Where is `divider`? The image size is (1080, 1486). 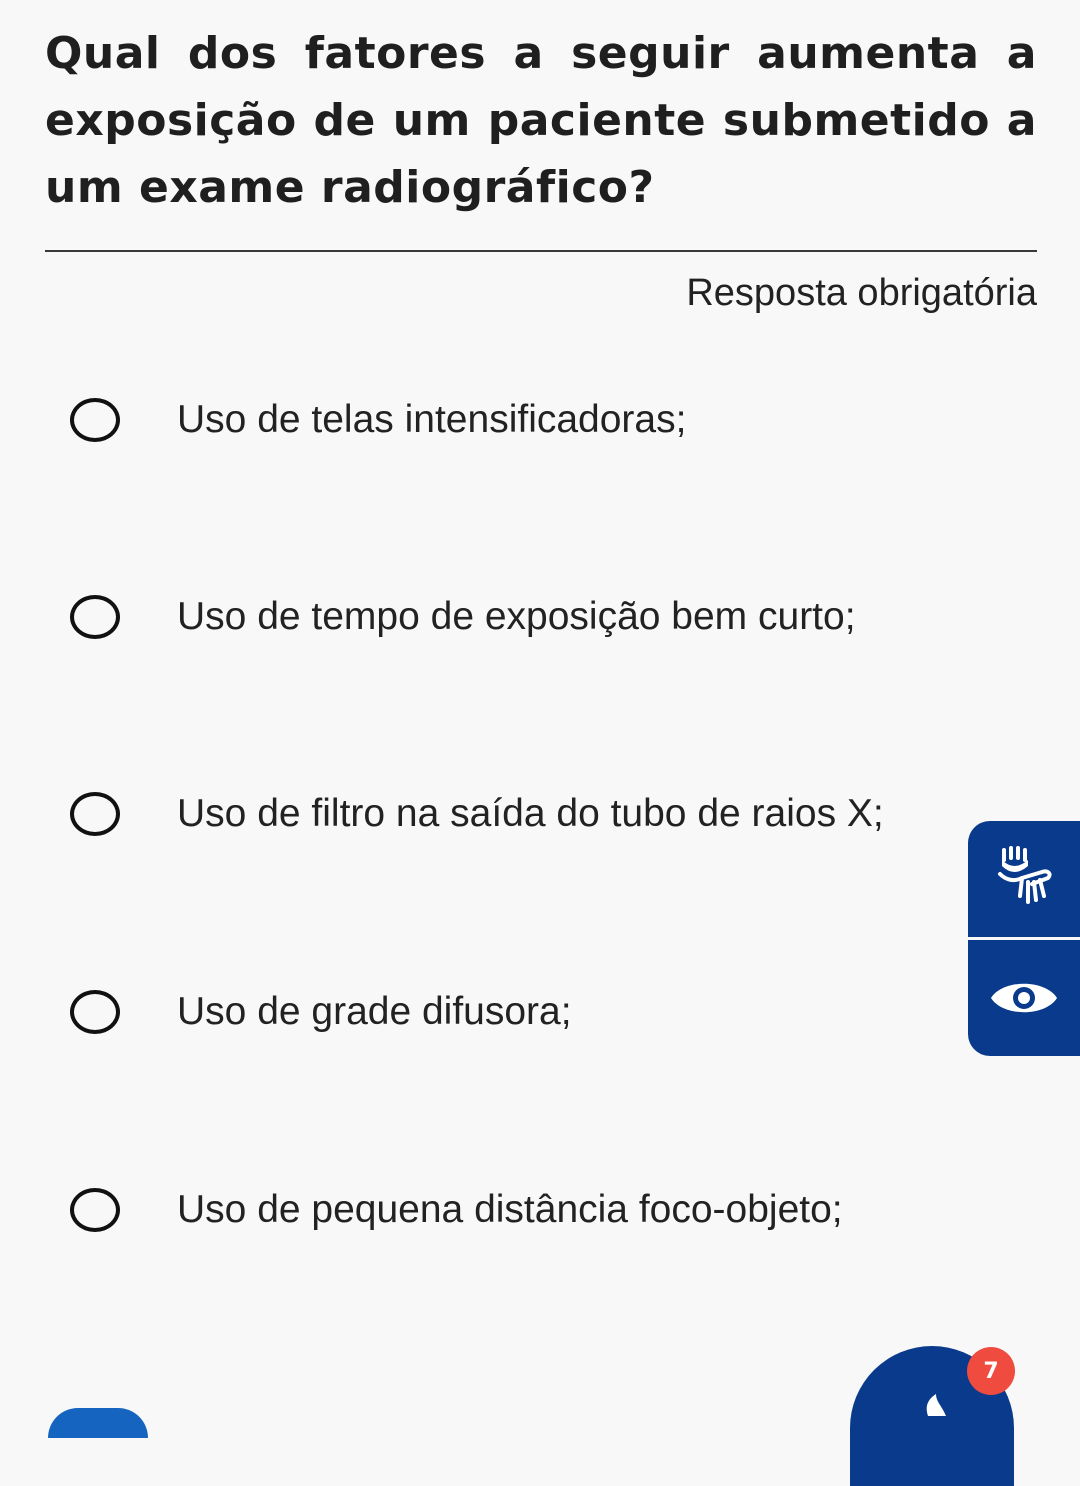
divider is located at coordinates (541, 251).